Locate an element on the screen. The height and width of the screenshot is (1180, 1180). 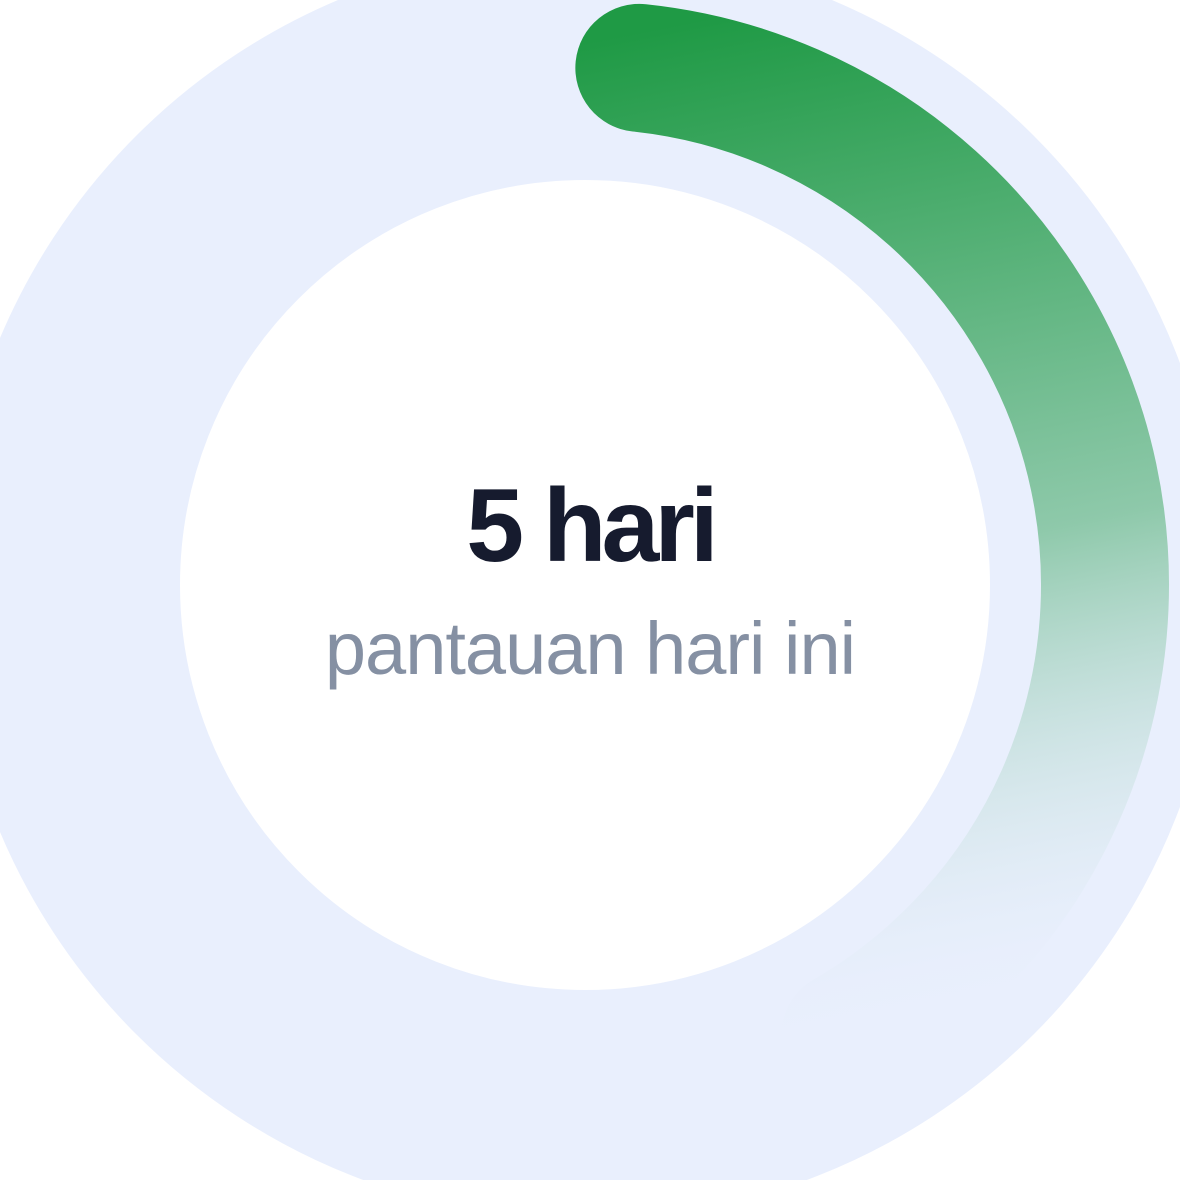
monitoring-caption: pantauan hari ini is located at coordinates (590, 648).